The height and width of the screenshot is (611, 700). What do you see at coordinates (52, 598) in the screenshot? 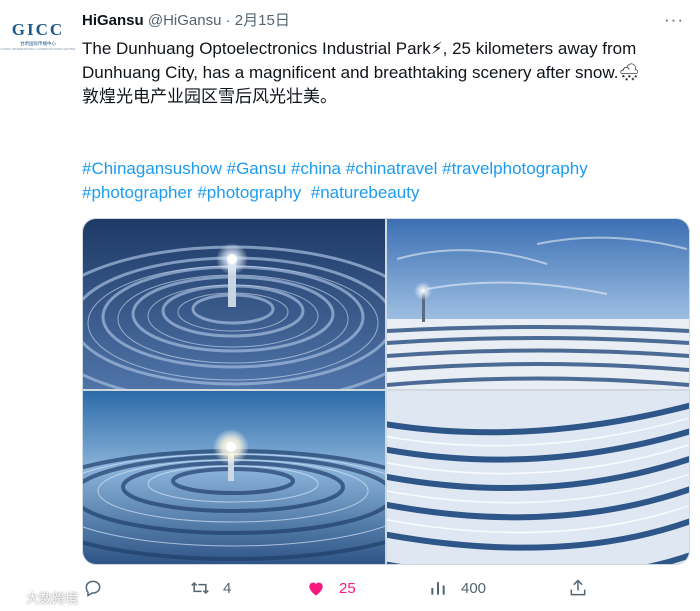
I see `watermark-text: 大数跨境` at bounding box center [52, 598].